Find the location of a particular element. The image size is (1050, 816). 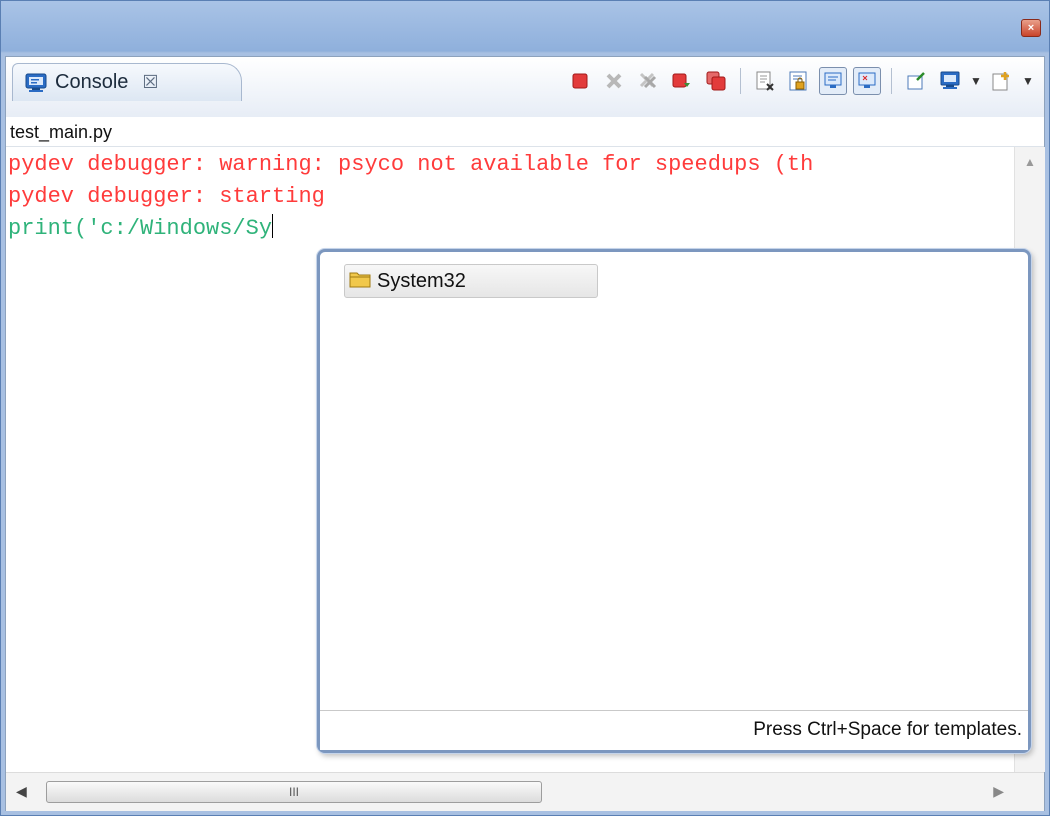

terminate-relaunch-icon is located at coordinates (682, 81).